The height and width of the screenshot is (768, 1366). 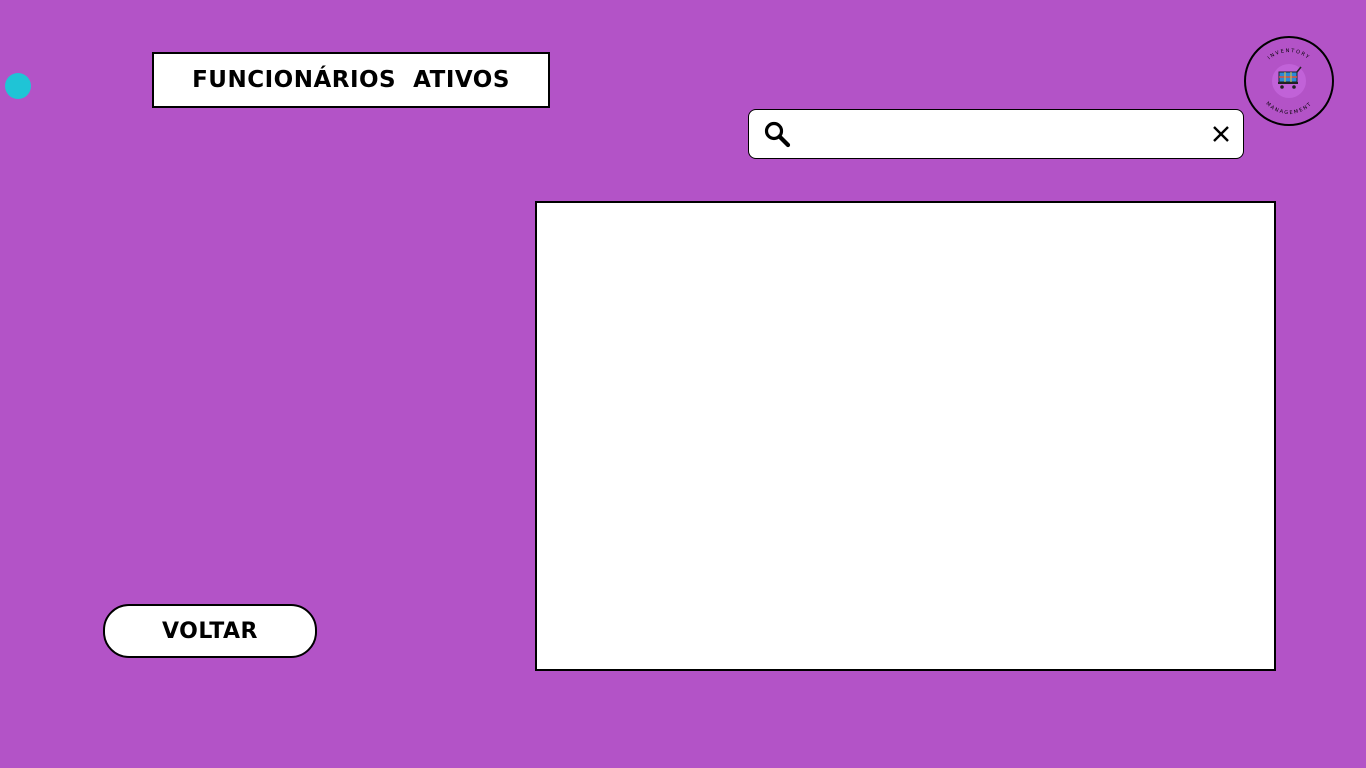 What do you see at coordinates (1221, 134) in the screenshot?
I see `close-icon` at bounding box center [1221, 134].